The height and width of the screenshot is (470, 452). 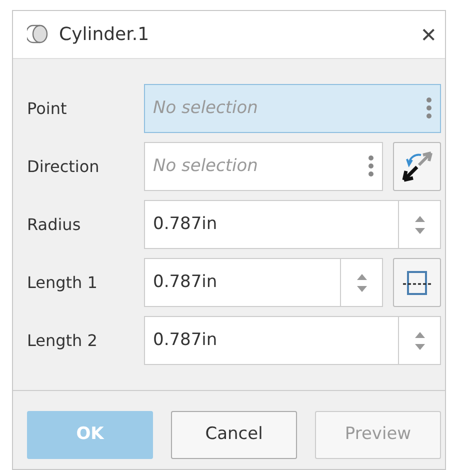 What do you see at coordinates (417, 166) in the screenshot?
I see `reverse-direction-button` at bounding box center [417, 166].